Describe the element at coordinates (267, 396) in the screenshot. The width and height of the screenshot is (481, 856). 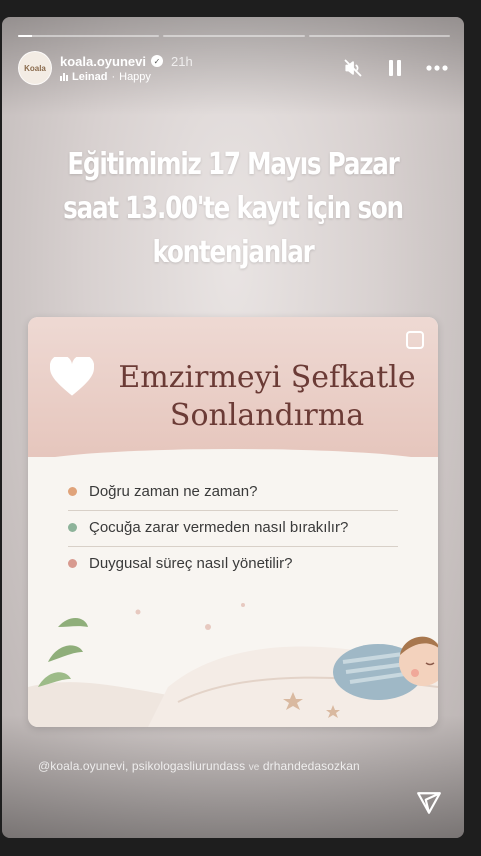
I see `card-title: Emzirmeyi Şefkatle Sonlandırma` at that location.